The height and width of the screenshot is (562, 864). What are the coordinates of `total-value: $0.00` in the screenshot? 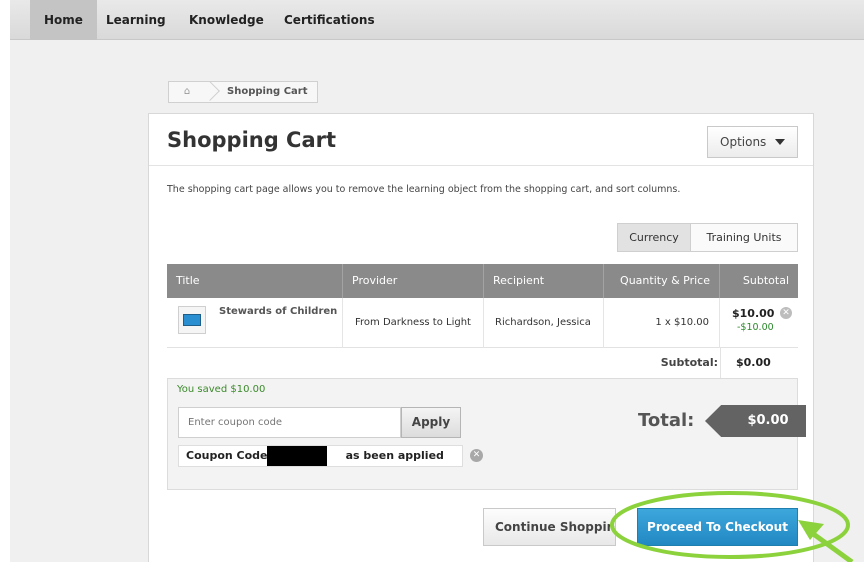 It's located at (768, 420).